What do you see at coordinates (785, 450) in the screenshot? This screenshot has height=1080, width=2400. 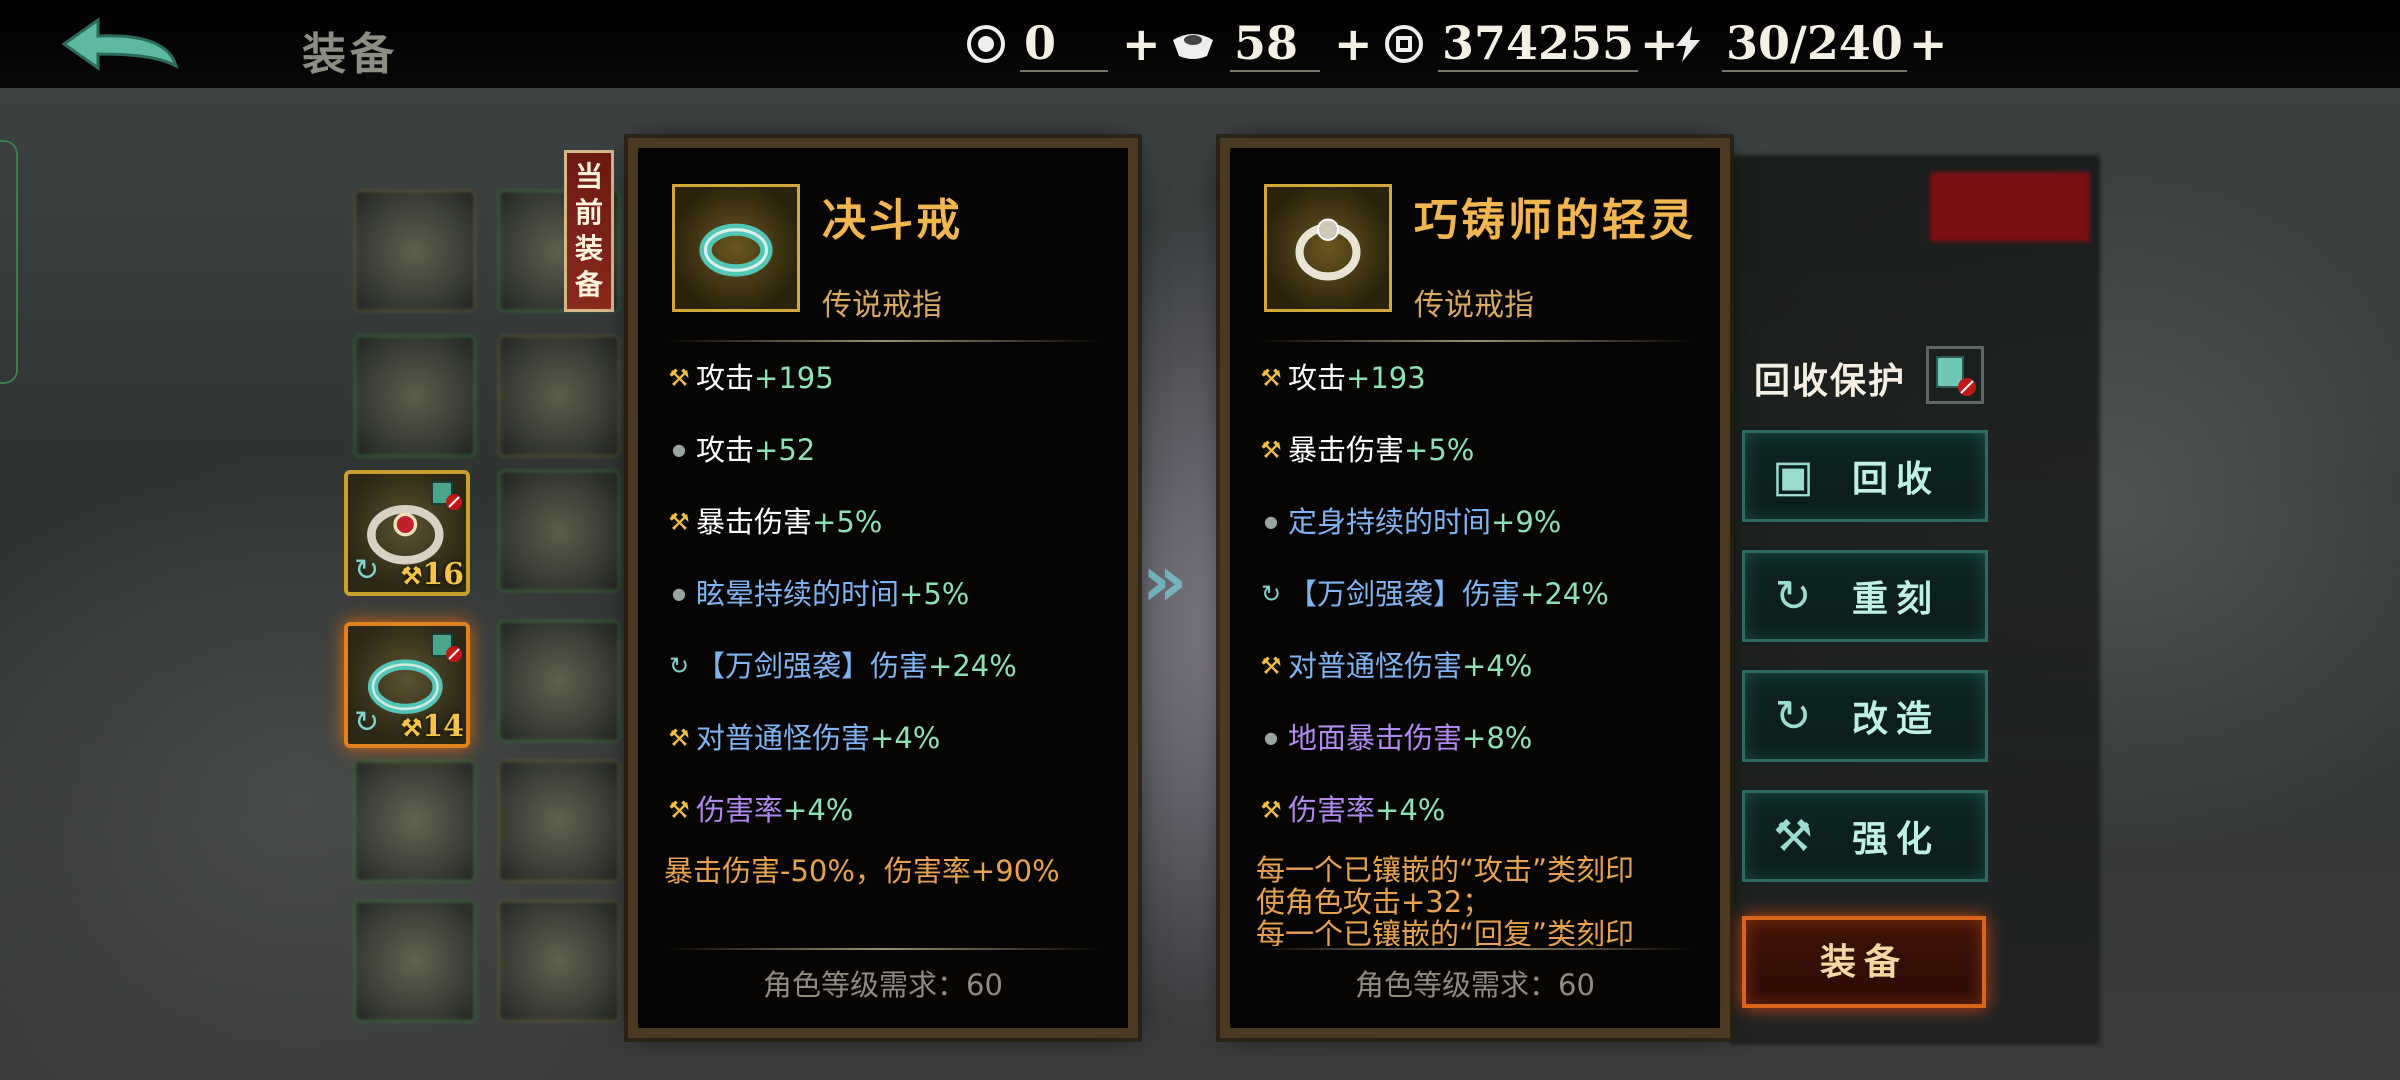 I see `stat-value: +52` at bounding box center [785, 450].